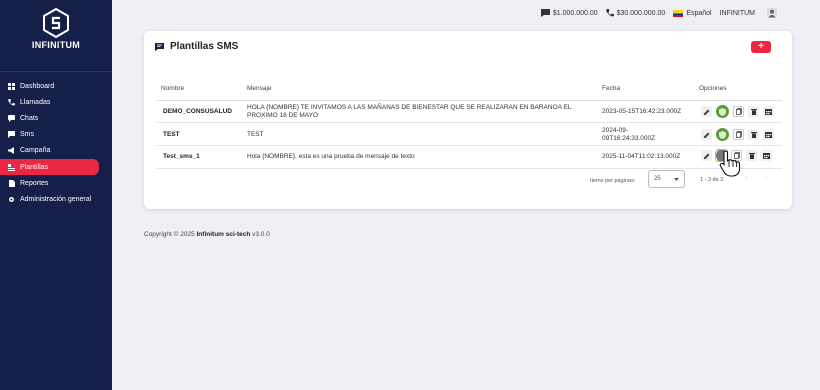  What do you see at coordinates (11, 199) in the screenshot?
I see `gear-icon` at bounding box center [11, 199].